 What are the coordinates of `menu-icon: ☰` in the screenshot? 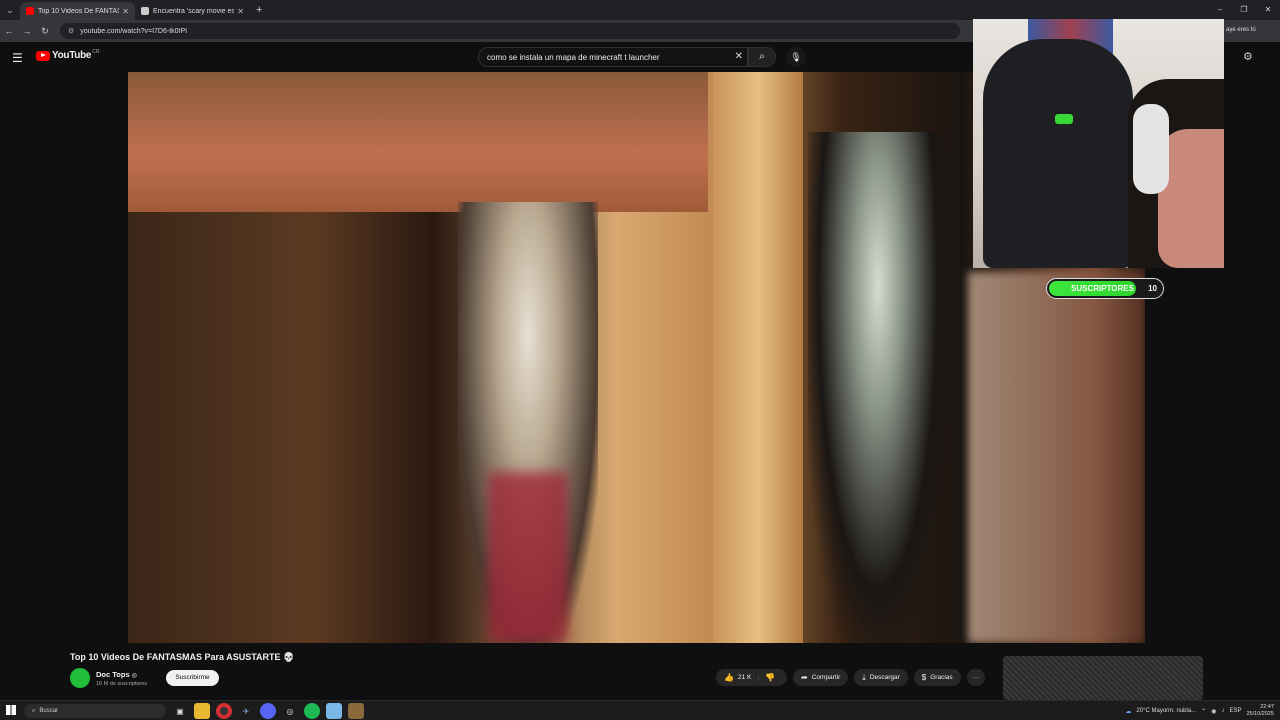 It's located at (17, 58).